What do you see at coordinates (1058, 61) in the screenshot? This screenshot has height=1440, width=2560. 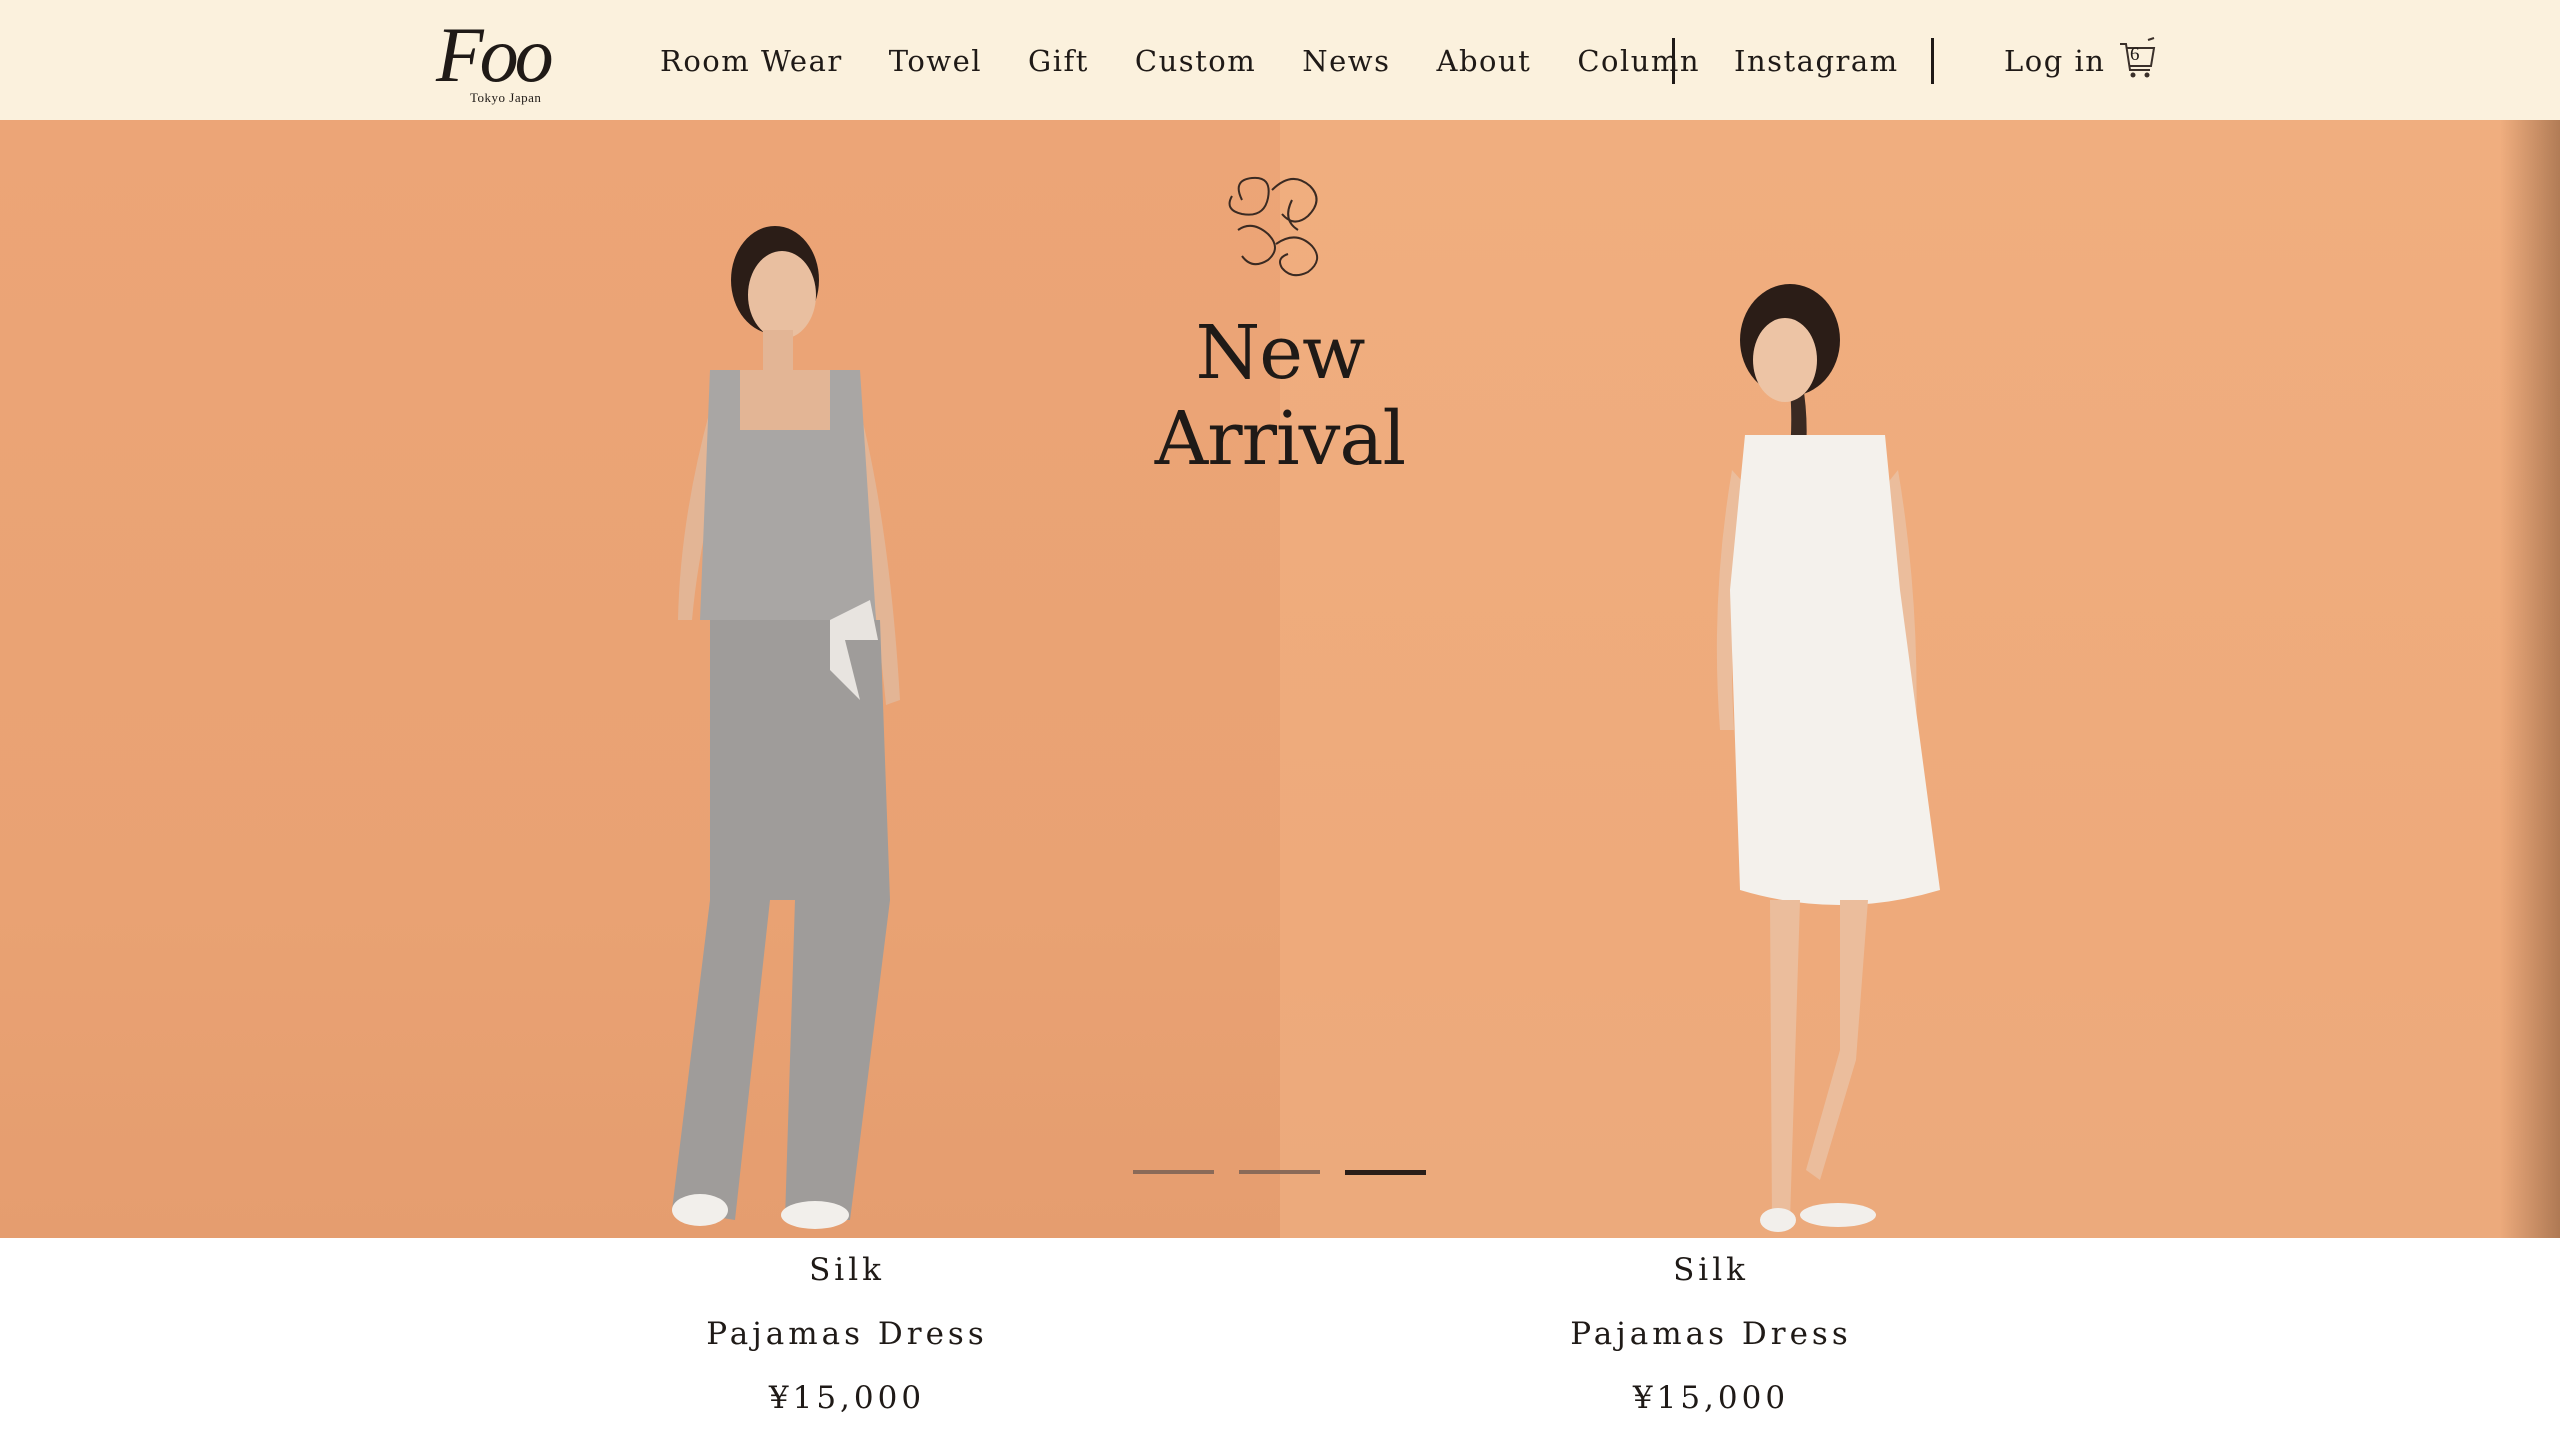 I see `nav-item-gift: Gift` at bounding box center [1058, 61].